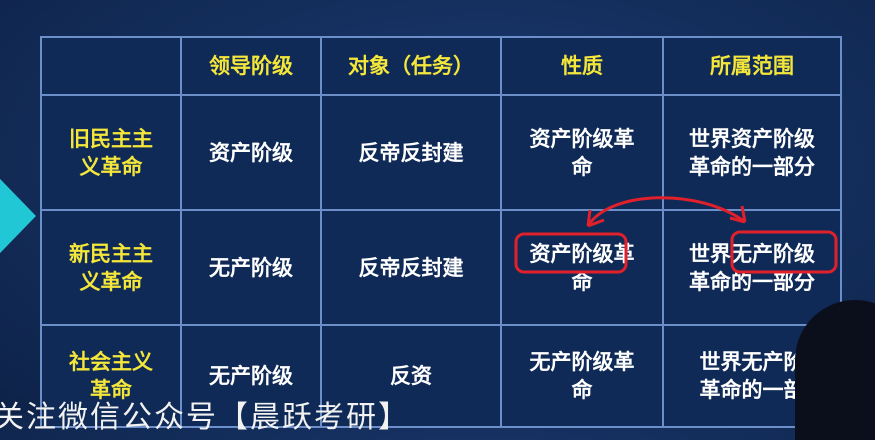 This screenshot has height=440, width=875. What do you see at coordinates (571, 253) in the screenshot?
I see `highlight-box-nature` at bounding box center [571, 253].